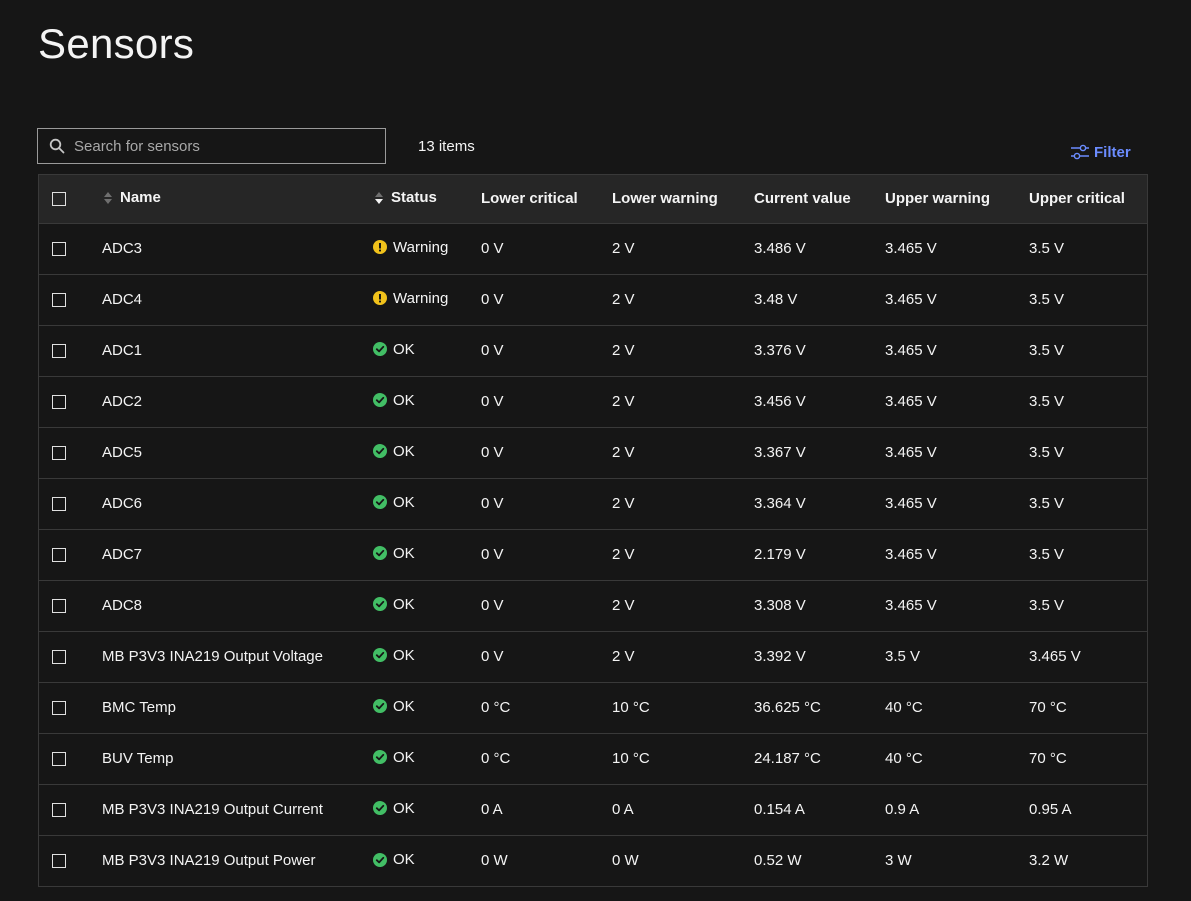 This screenshot has height=901, width=1191. Describe the element at coordinates (380, 247) in the screenshot. I see `warning-icon` at that location.